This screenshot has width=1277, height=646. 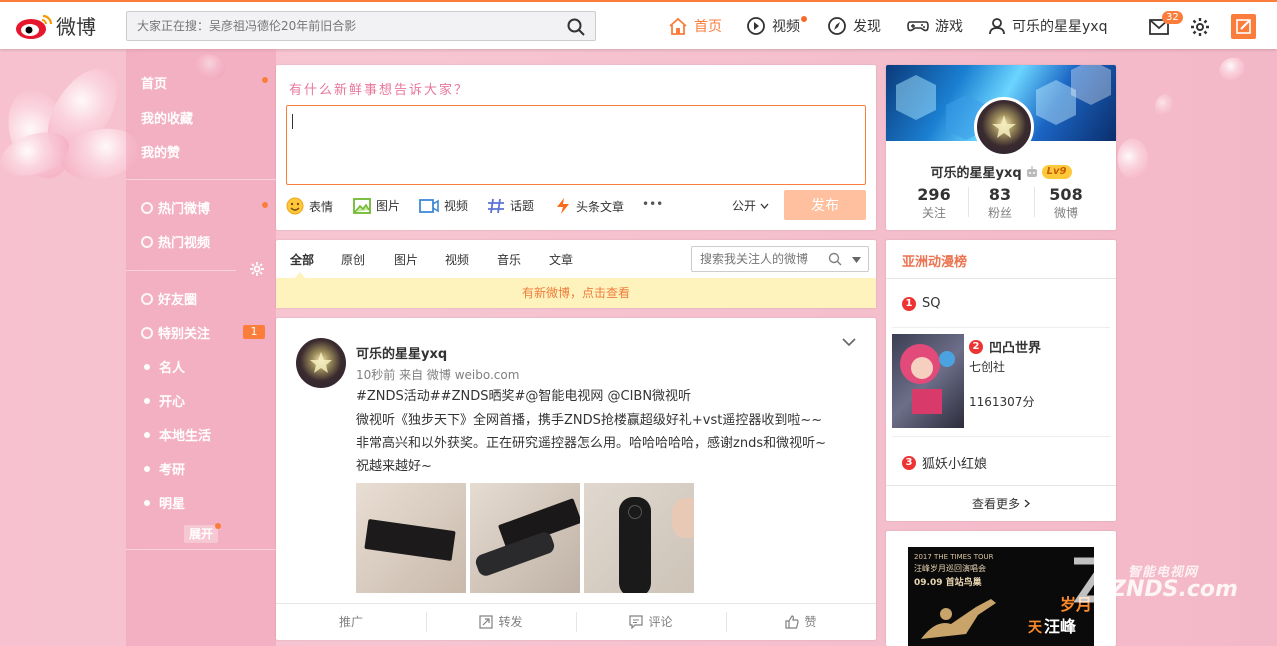 What do you see at coordinates (175, 332) in the screenshot?
I see `sidebar-item-special-follow: 特别关注` at bounding box center [175, 332].